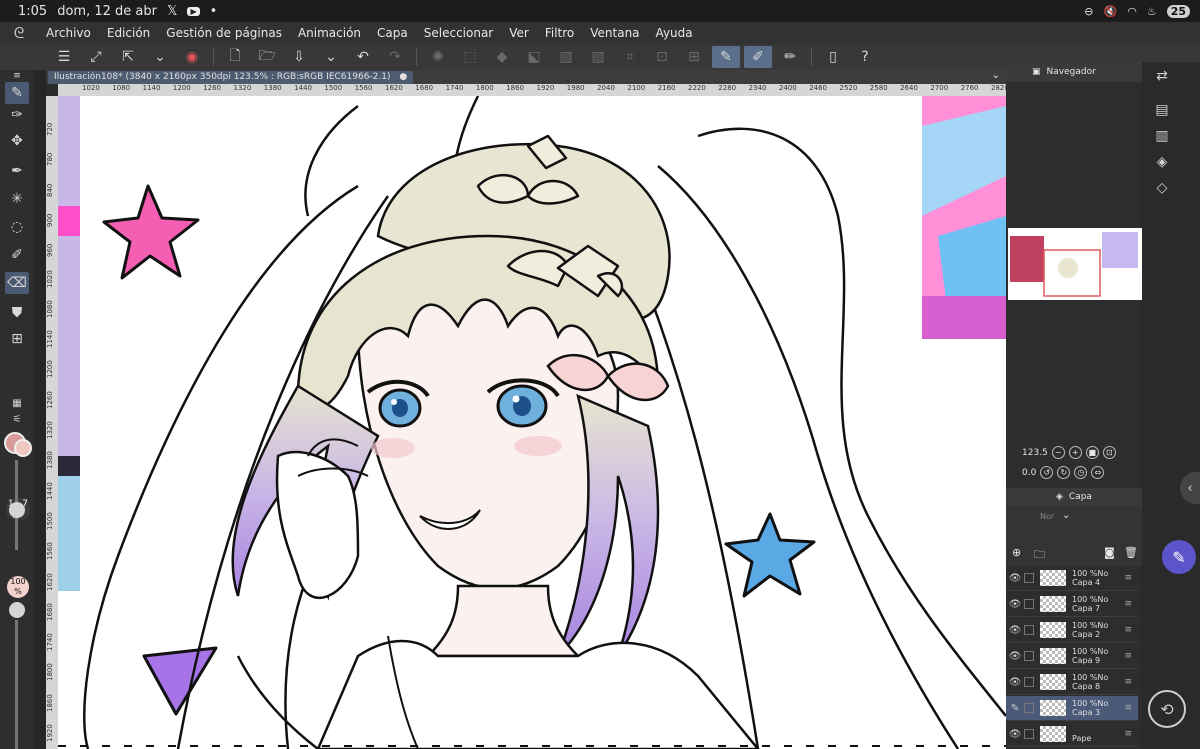 This screenshot has width=1200, height=749. Describe the element at coordinates (1075, 264) in the screenshot. I see `navigator-preview` at that location.